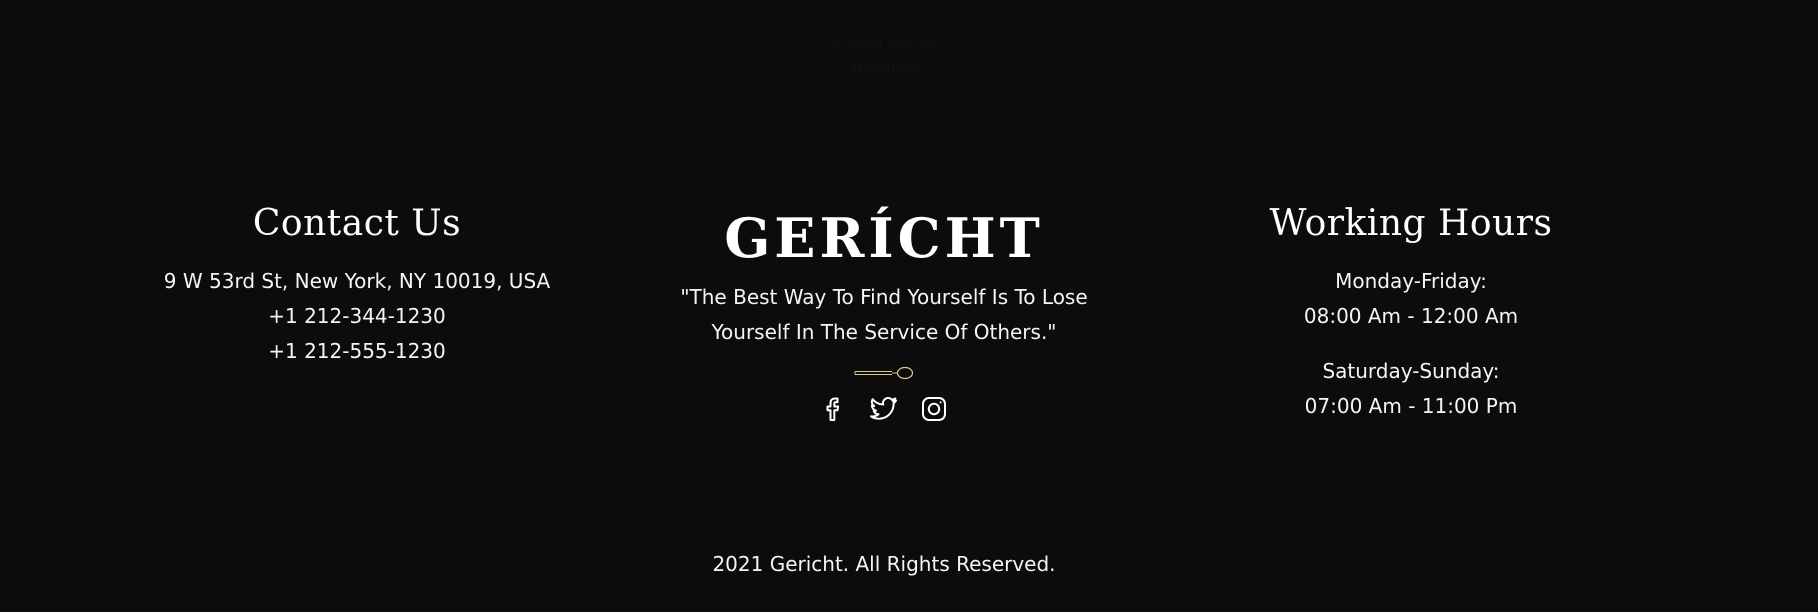  I want to click on contact-phone-2: +1 212-555-1230, so click(357, 351).